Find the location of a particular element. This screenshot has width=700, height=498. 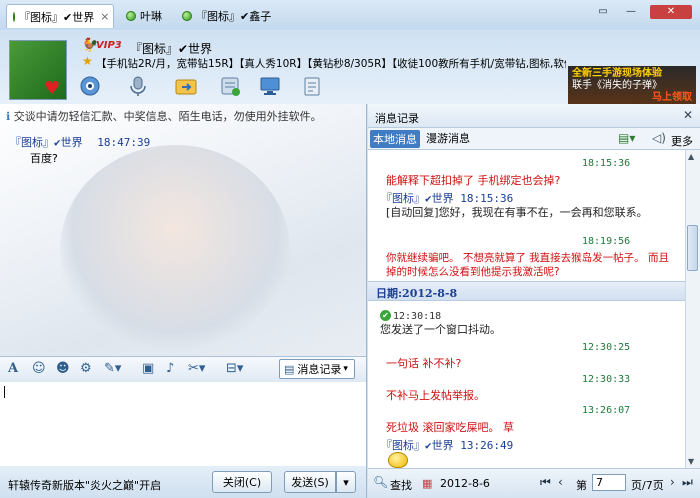

minimize-button: — is located at coordinates (631, 12).